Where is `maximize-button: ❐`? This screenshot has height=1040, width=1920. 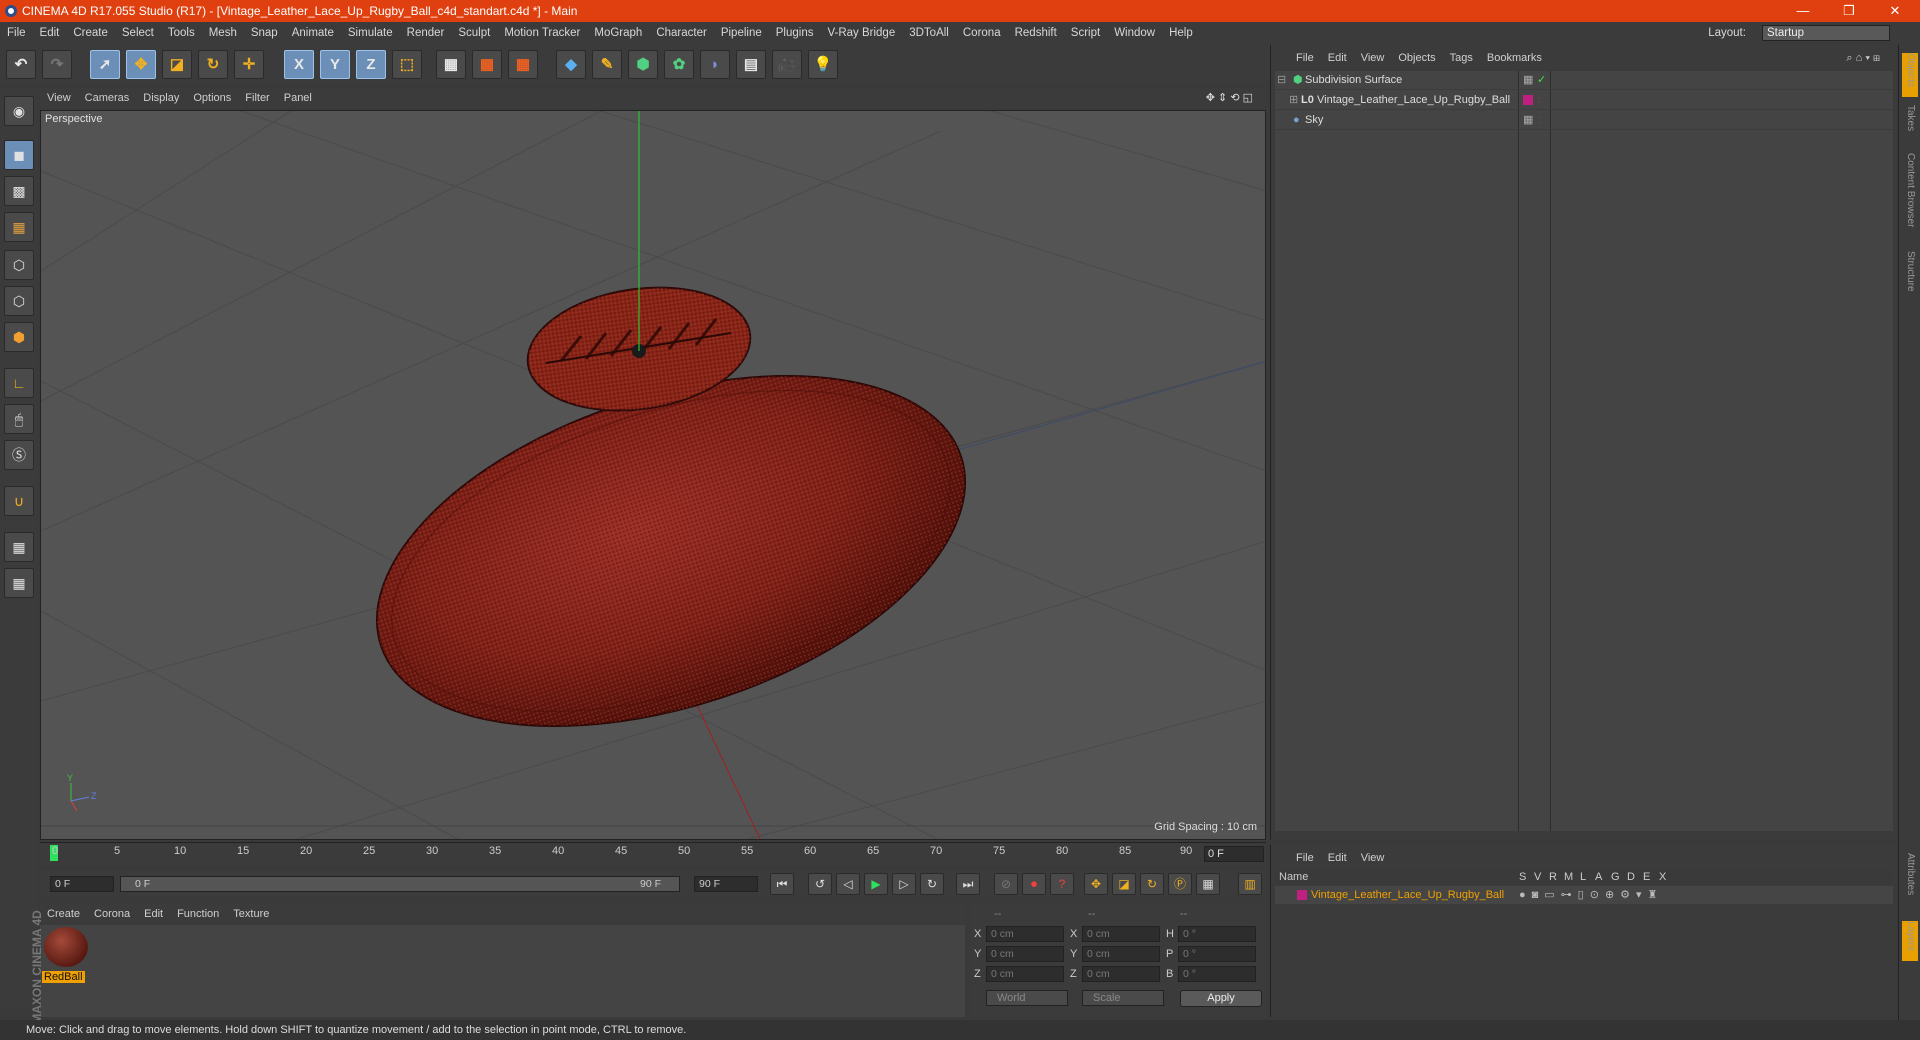 maximize-button: ❐ is located at coordinates (1849, 11).